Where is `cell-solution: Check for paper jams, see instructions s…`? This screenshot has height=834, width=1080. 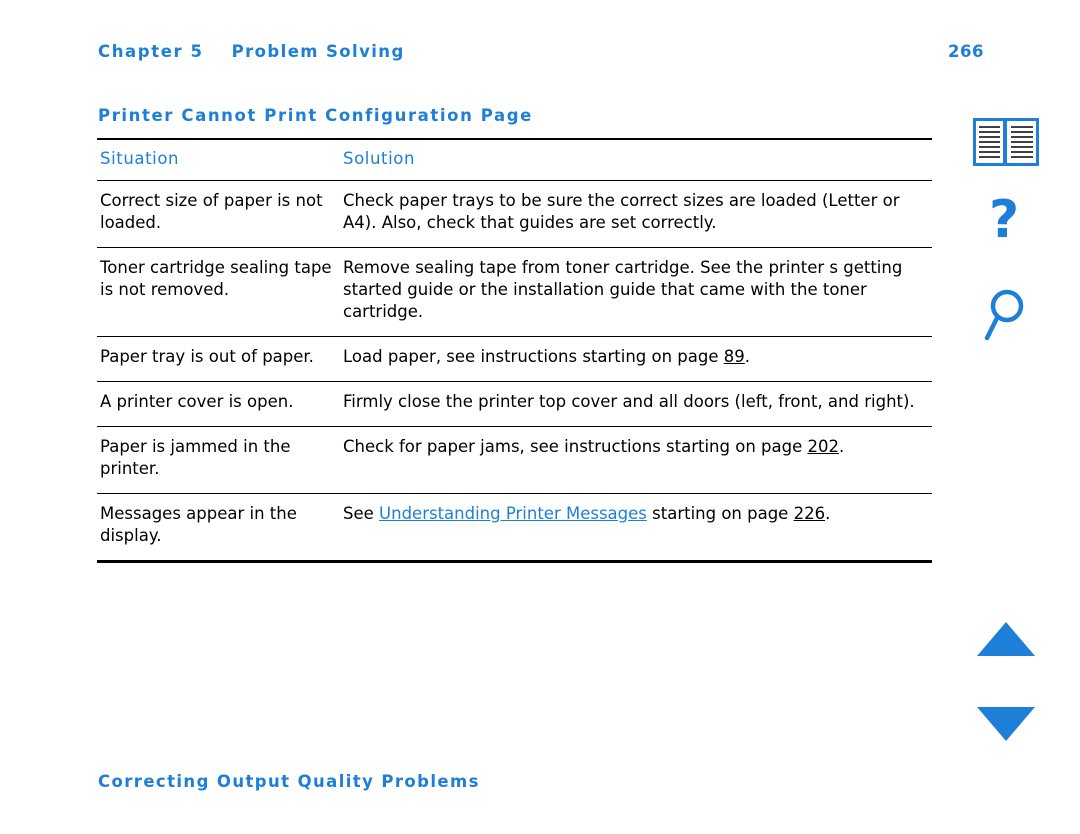
cell-solution: Check for paper jams, see instructions s… is located at coordinates (637, 460).